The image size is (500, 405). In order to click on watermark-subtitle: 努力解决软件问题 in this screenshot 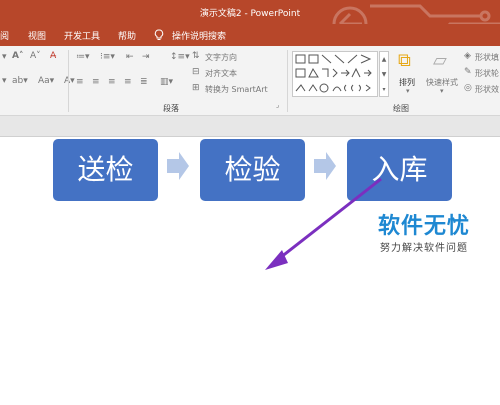, I will do `click(424, 248)`.